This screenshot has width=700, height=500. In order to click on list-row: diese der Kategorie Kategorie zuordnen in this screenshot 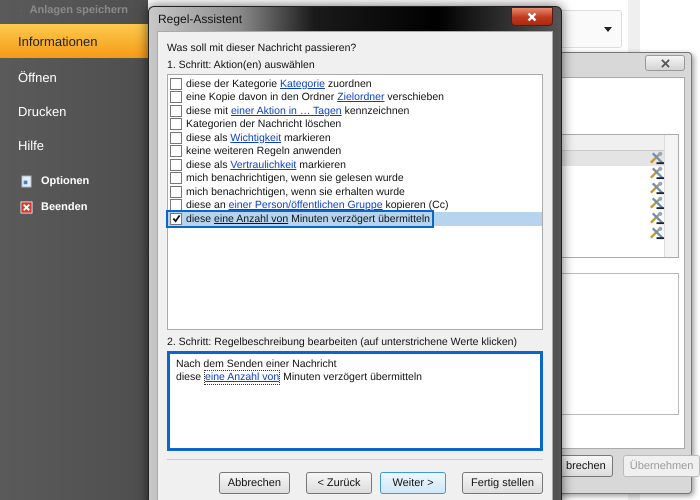, I will do `click(355, 83)`.